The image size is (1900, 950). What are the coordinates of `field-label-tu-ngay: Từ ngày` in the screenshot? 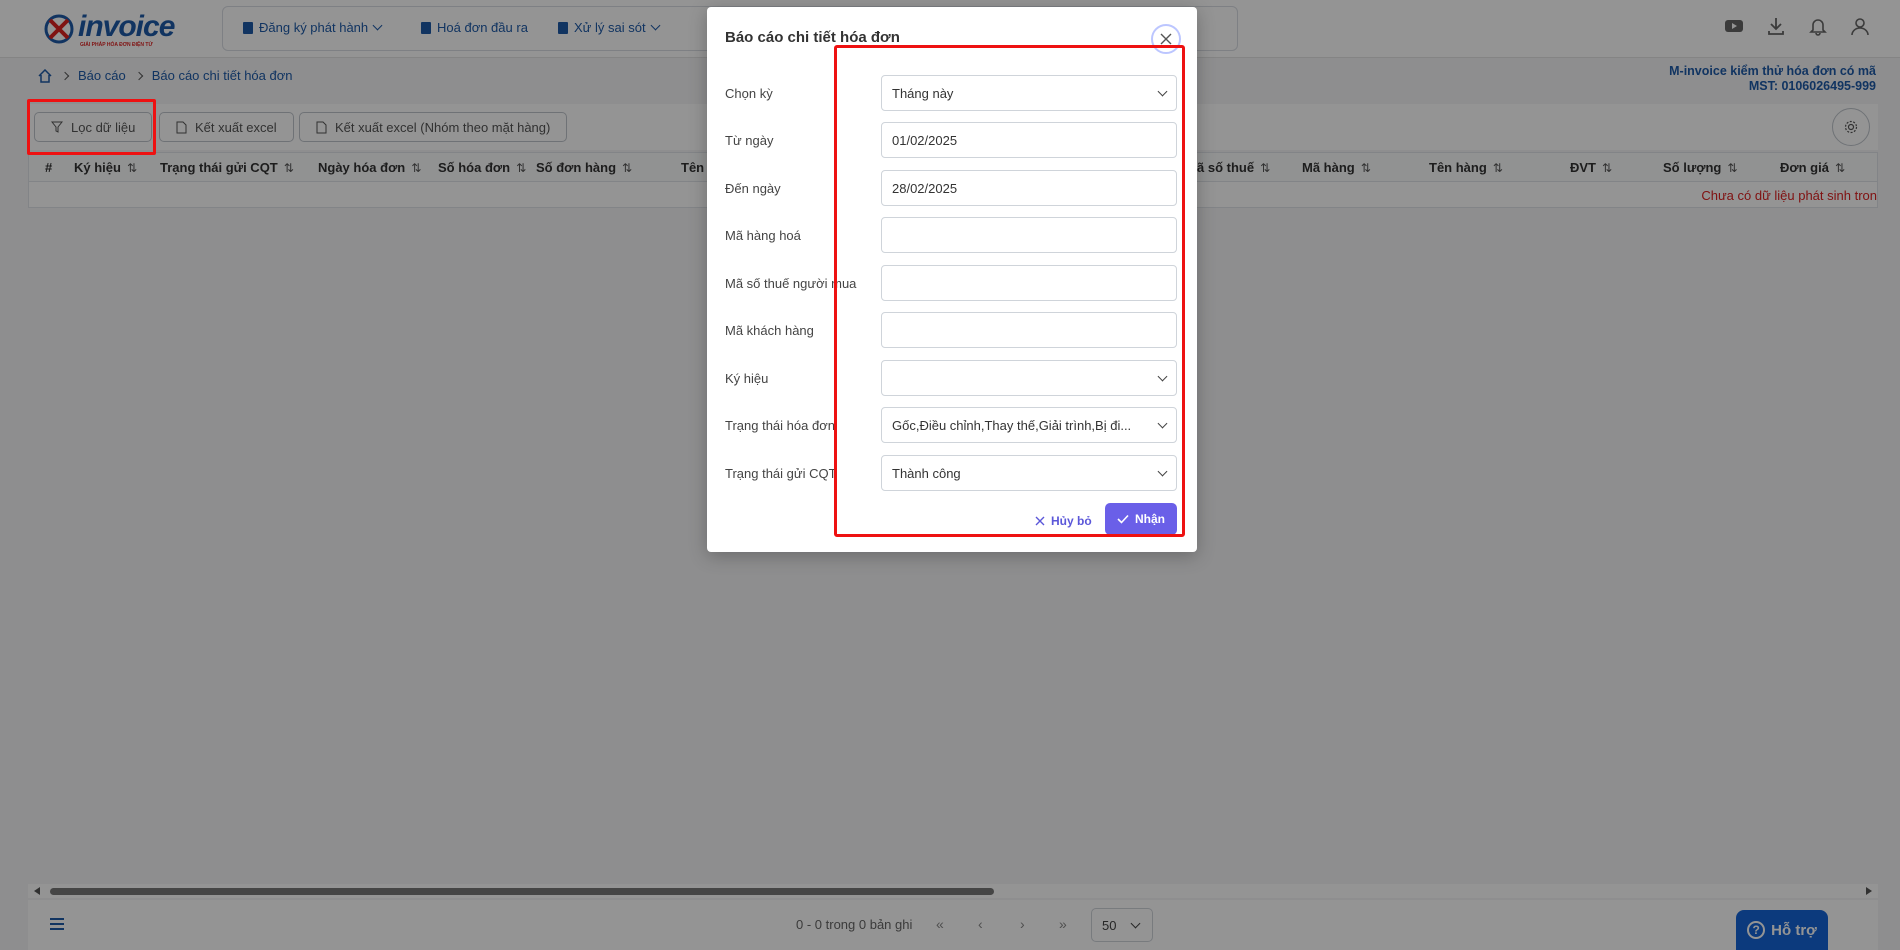 It's located at (749, 140).